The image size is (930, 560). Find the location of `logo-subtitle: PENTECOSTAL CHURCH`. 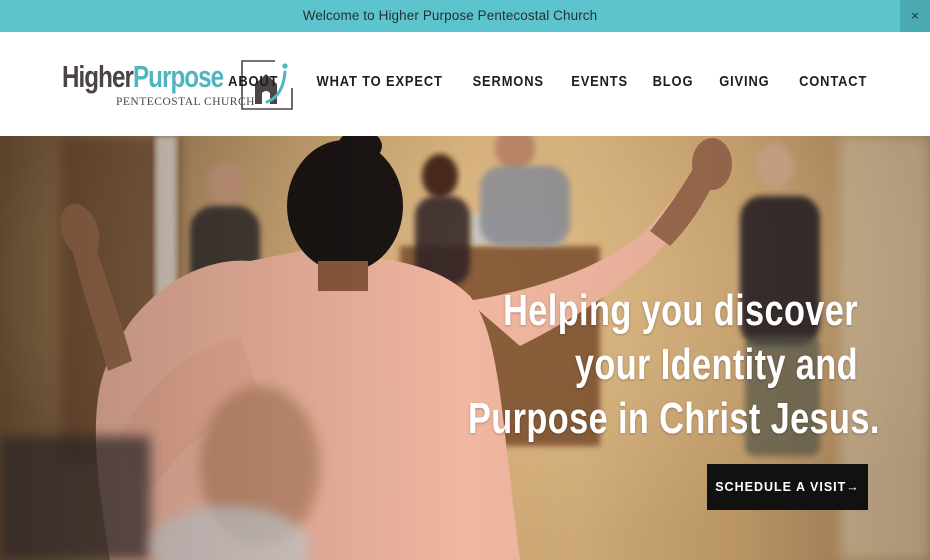

logo-subtitle: PENTECOSTAL CHURCH is located at coordinates (185, 102).